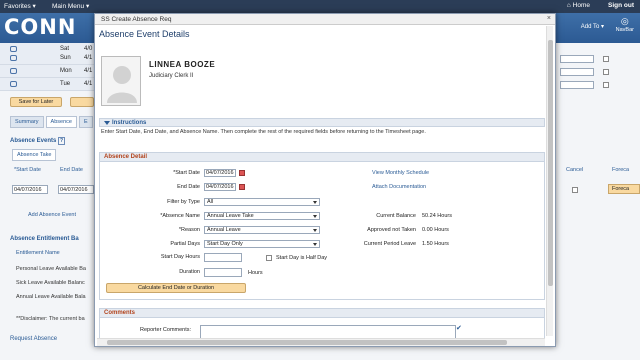 The height and width of the screenshot is (360, 640). Describe the element at coordinates (44, 239) in the screenshot. I see `entitlement-title: Absence Entitlement Ba` at that location.